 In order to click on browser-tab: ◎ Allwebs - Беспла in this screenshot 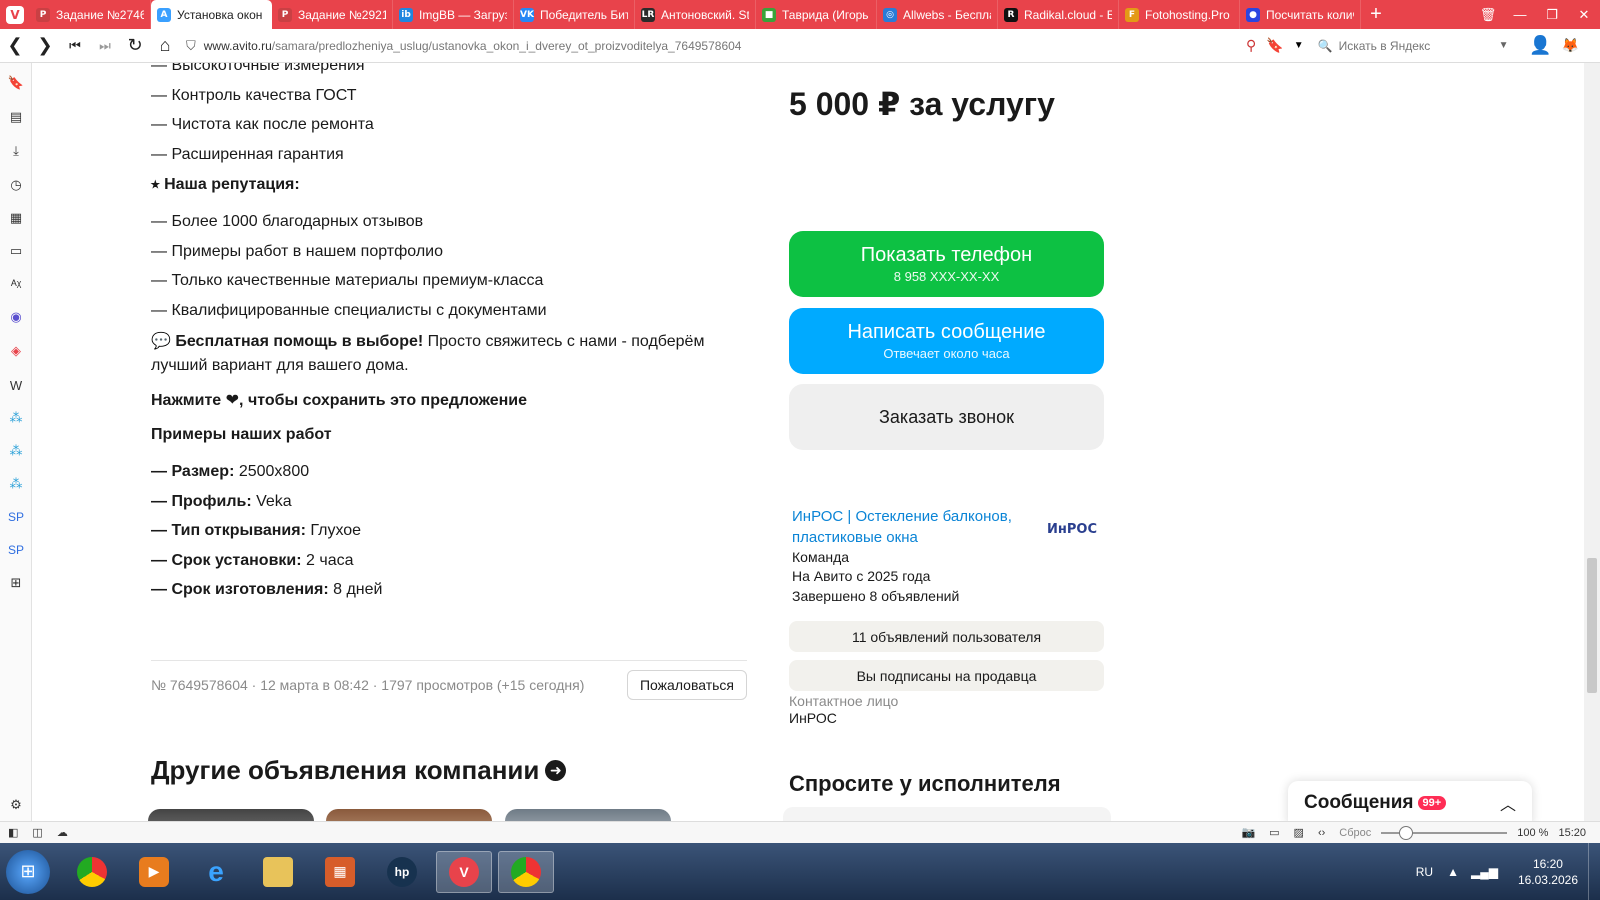, I will do `click(937, 14)`.